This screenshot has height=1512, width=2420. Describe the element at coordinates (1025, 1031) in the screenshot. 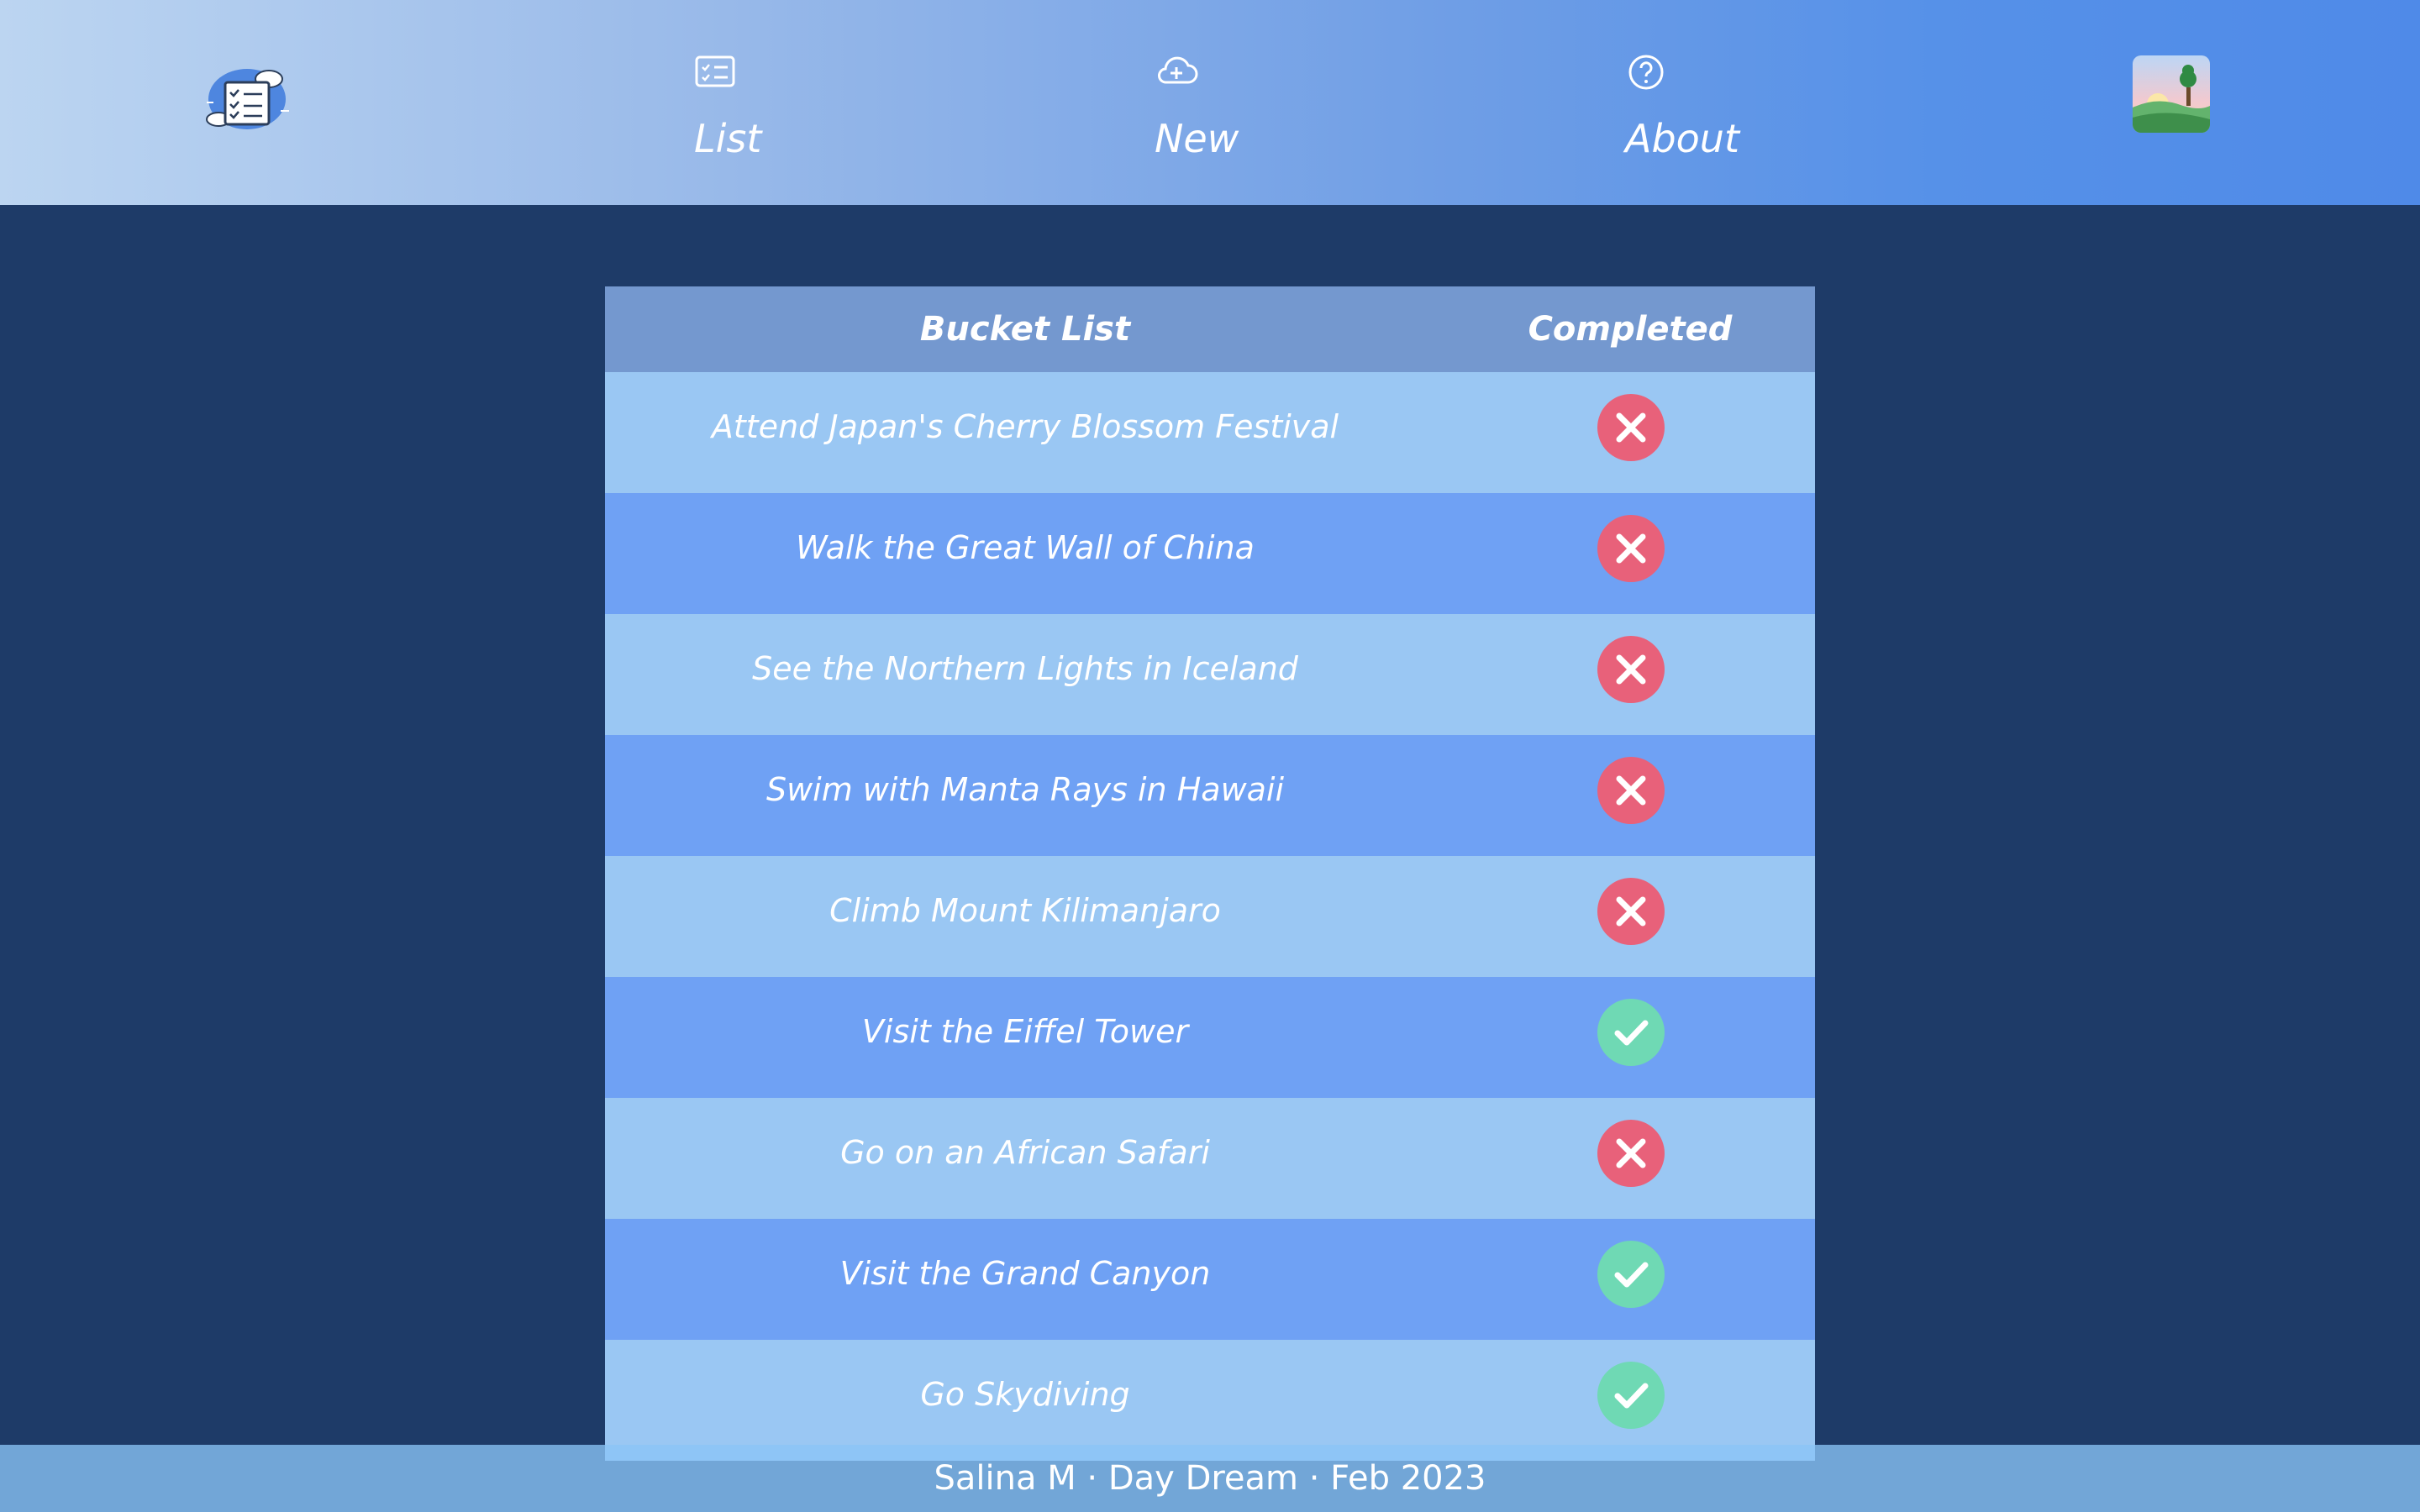

I see `bucket-item-text: Visit the Eiffel Tower` at that location.